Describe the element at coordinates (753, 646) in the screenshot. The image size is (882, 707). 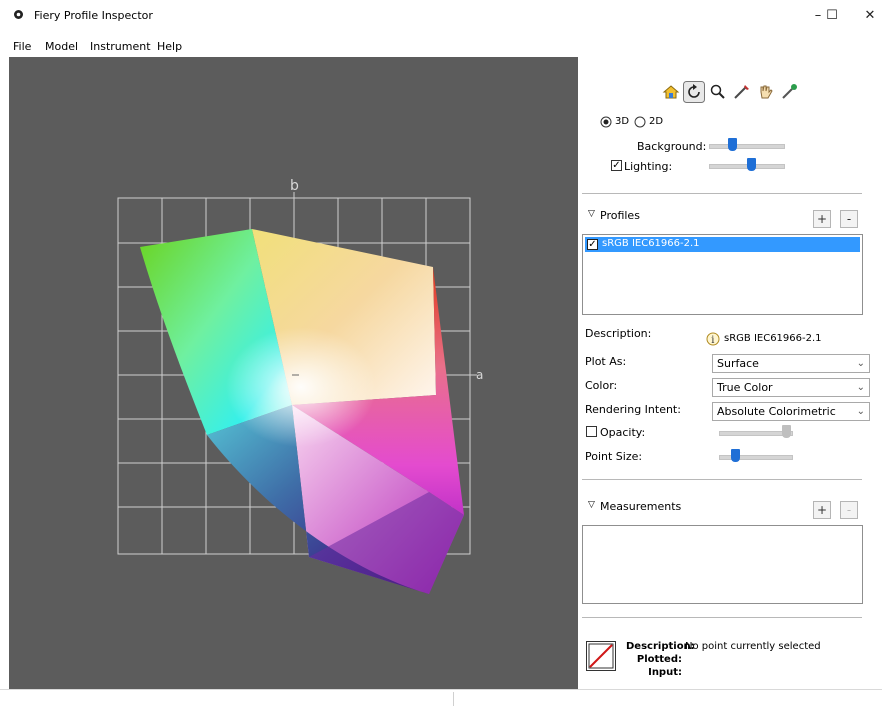
I see `info-description-value: No point currently selected` at that location.